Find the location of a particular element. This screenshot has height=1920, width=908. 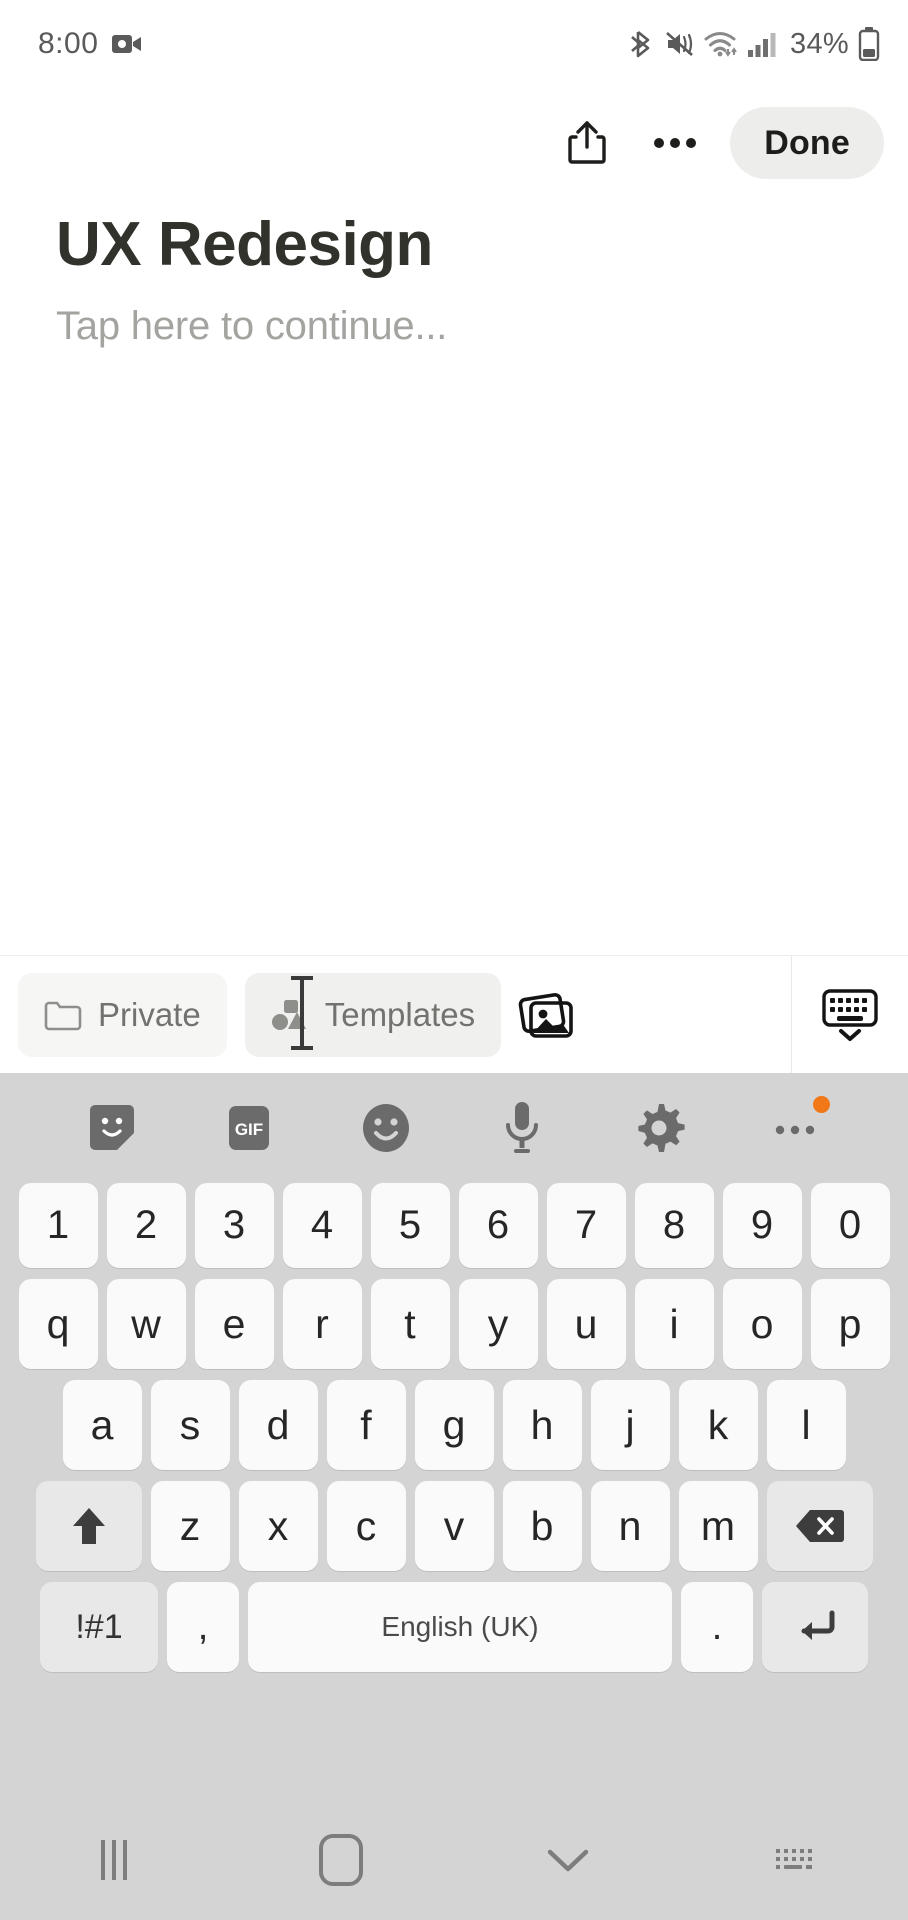

settings-gear-icon is located at coordinates (659, 1128).